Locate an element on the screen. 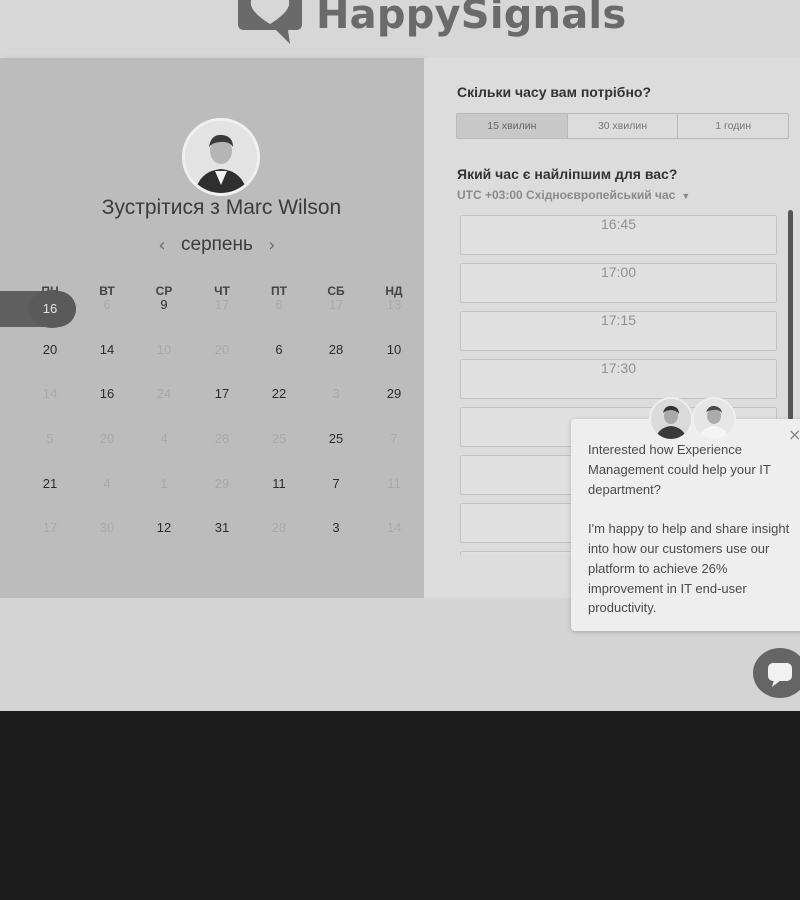  month-label: серпень is located at coordinates (217, 244).